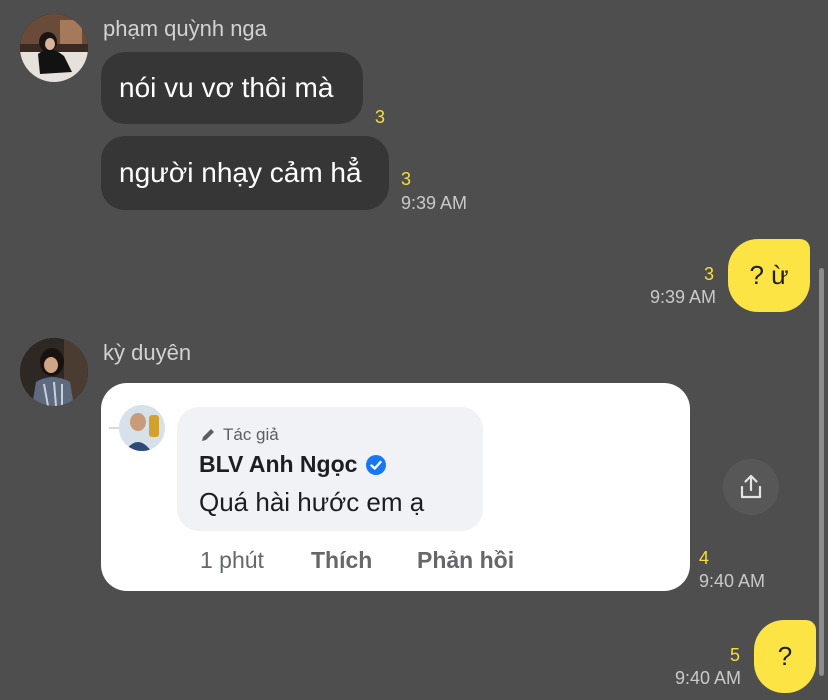 Image resolution: width=828 pixels, height=700 pixels. What do you see at coordinates (240, 172) in the screenshot?
I see `message-text: người nhạy cảm hẳ` at bounding box center [240, 172].